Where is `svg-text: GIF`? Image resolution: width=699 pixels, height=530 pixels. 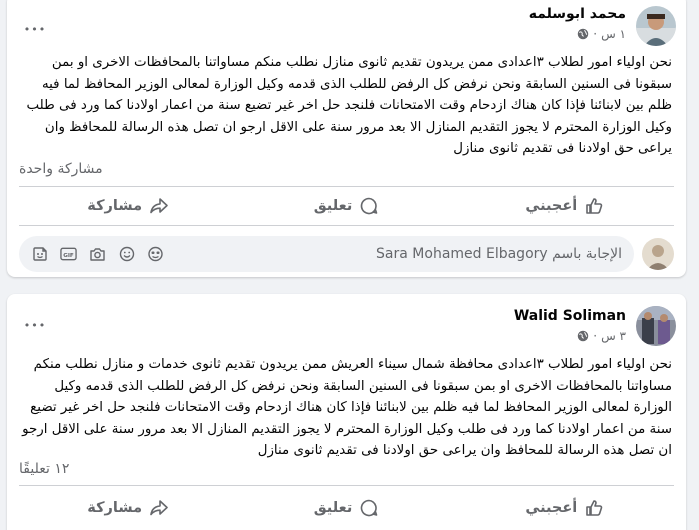 svg-text: GIF is located at coordinates (68, 256).